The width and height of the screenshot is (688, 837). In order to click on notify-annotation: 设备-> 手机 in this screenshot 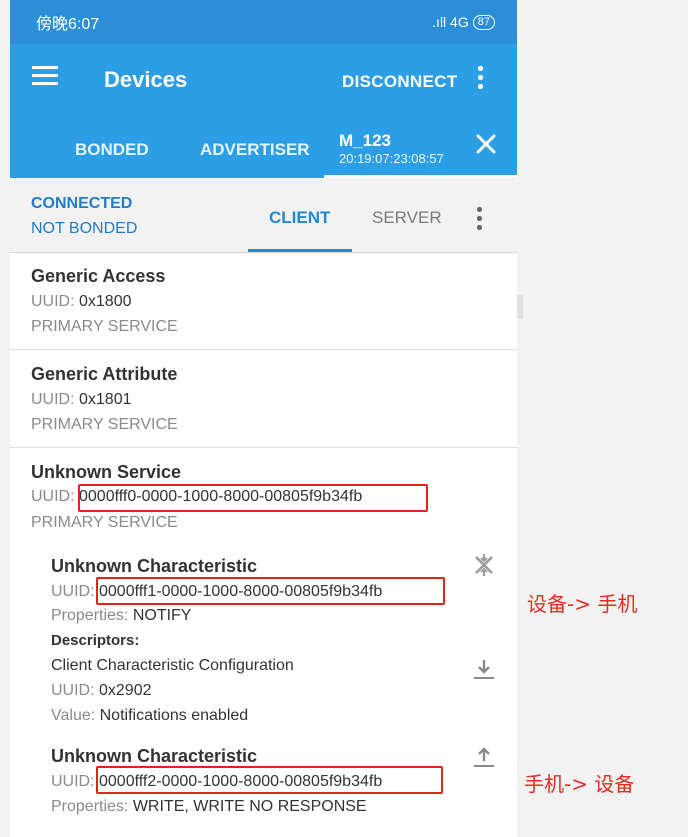, I will do `click(582, 604)`.